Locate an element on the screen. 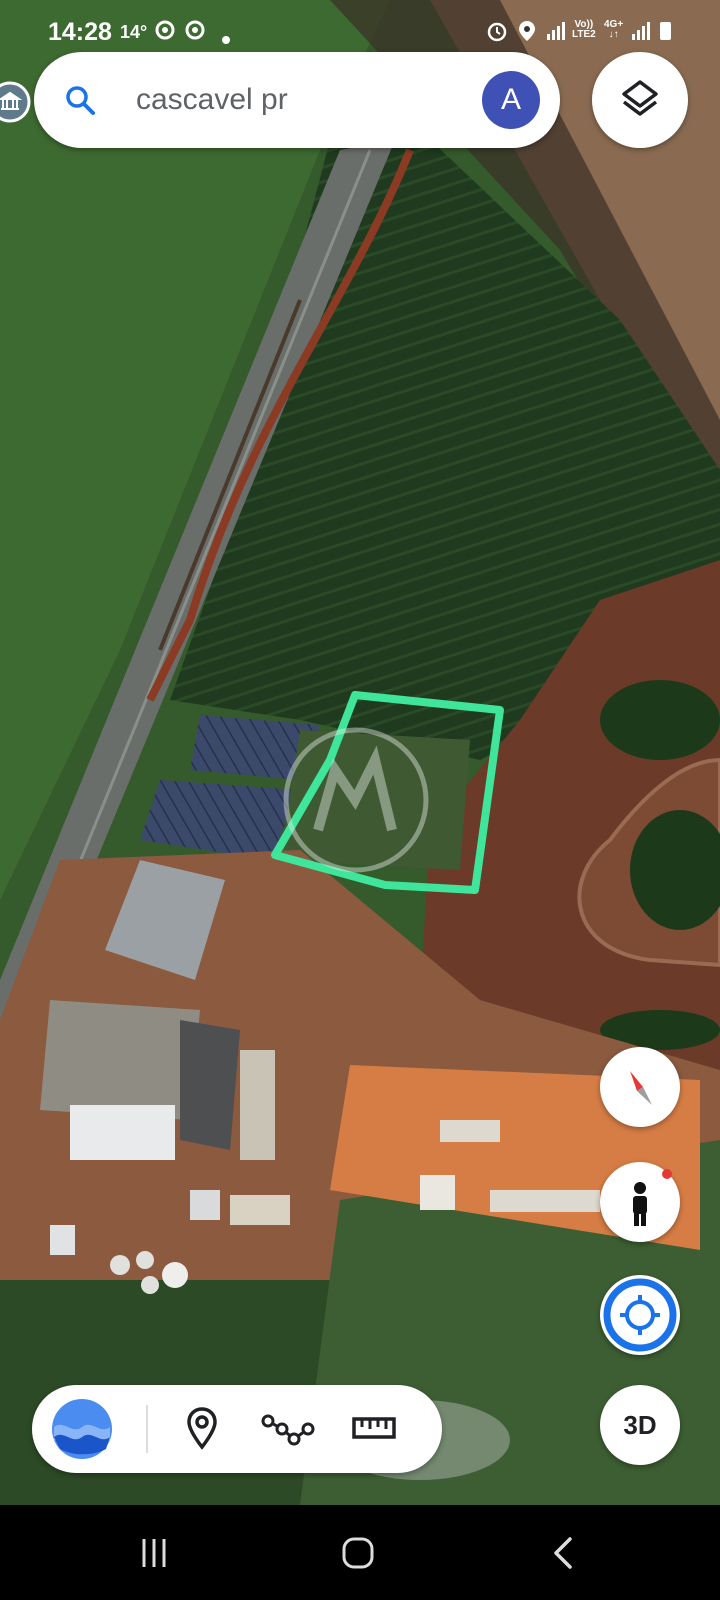 Image resolution: width=720 pixels, height=1600 pixels. place-pin-icon is located at coordinates (202, 1429).